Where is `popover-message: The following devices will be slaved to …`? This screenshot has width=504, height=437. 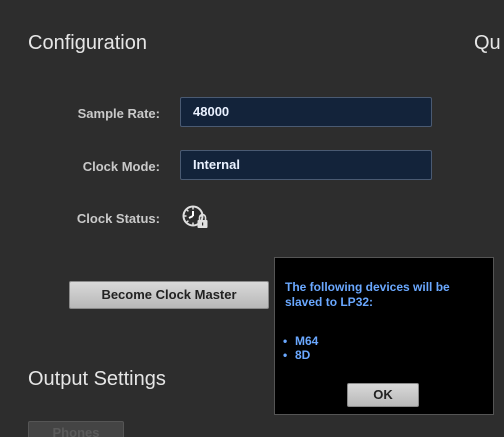
popover-message: The following devices will be slaved to … is located at coordinates (367, 294).